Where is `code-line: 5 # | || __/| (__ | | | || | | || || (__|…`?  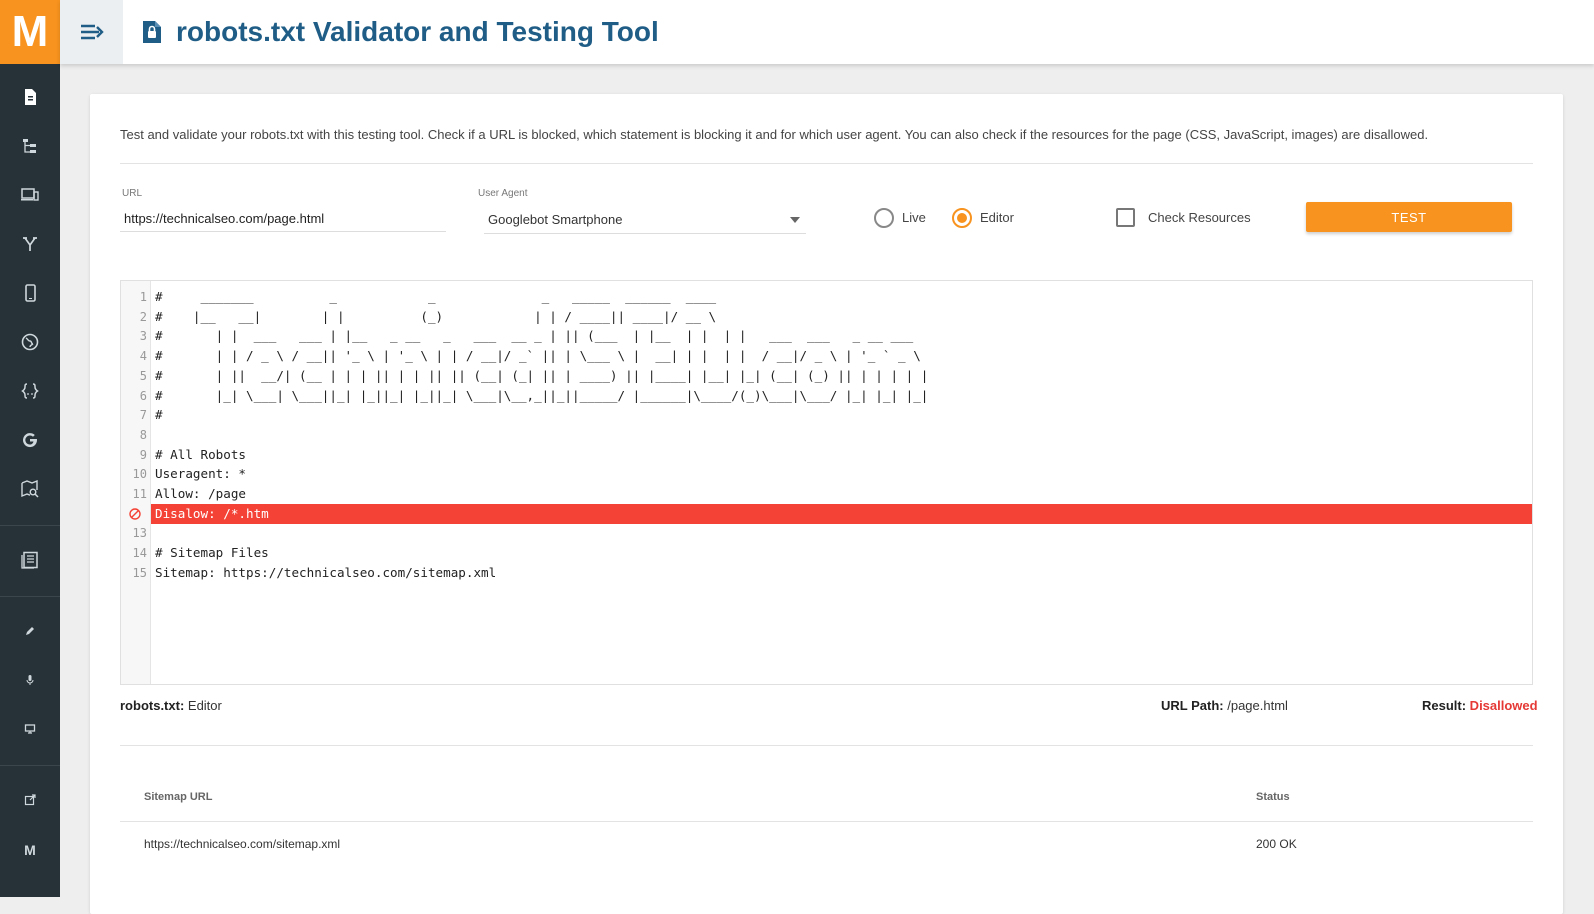
code-line: 5 # | || __/| (__ | | | || | | || || (__|… is located at coordinates (826, 376).